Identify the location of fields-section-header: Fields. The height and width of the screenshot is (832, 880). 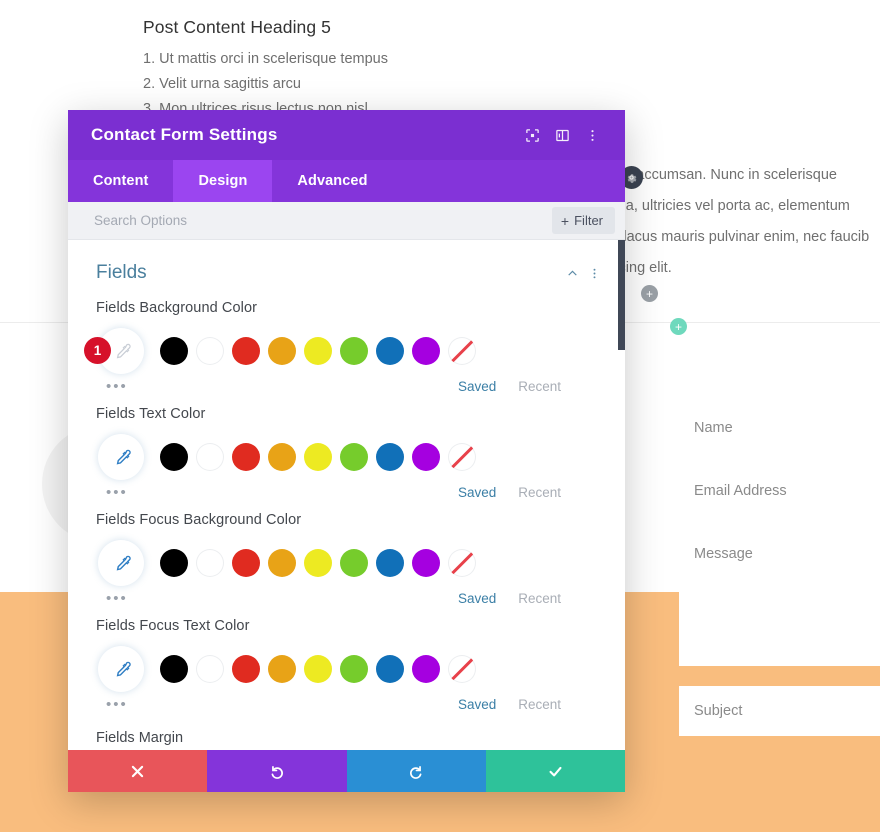
(346, 270).